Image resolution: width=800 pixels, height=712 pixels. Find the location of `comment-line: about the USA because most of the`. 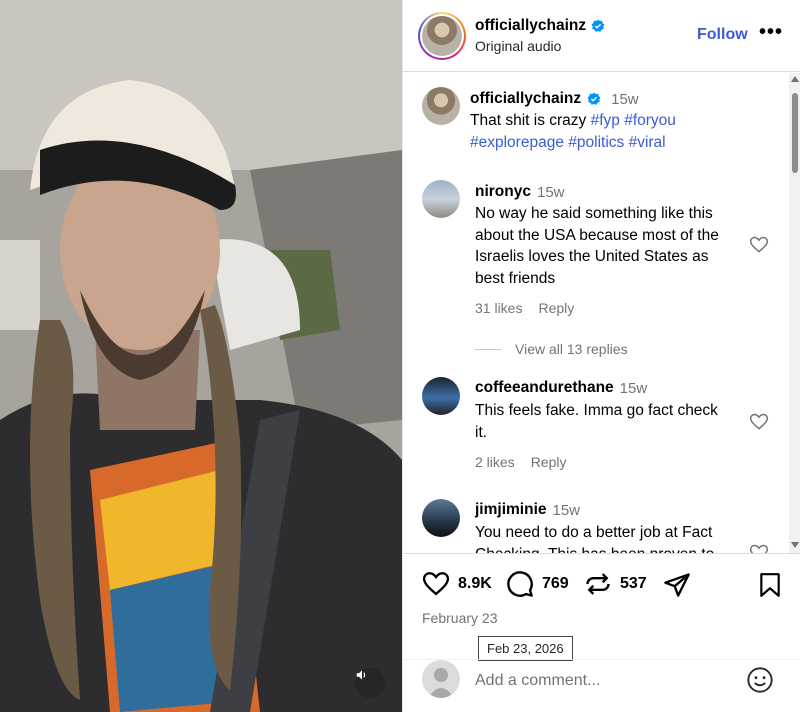

comment-line: about the USA because most of the is located at coordinates (597, 235).